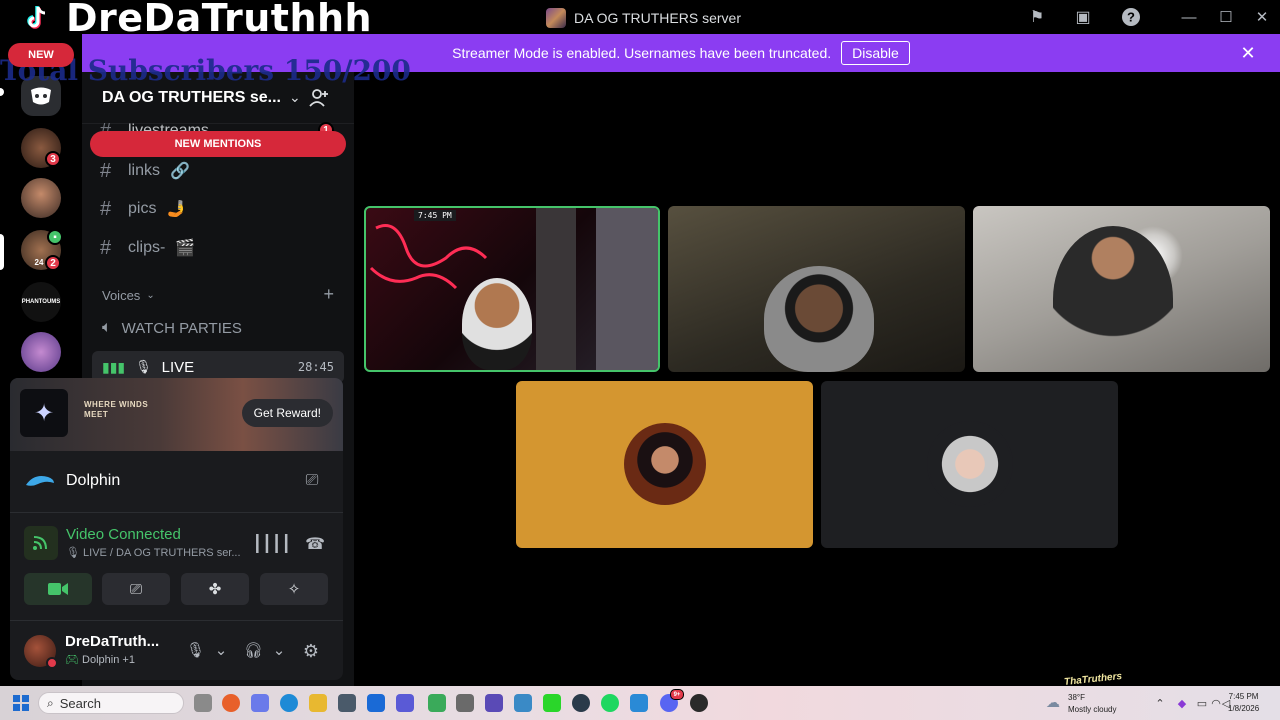 Image resolution: width=1280 pixels, height=720 pixels. Describe the element at coordinates (53, 263) in the screenshot. I see `unread-badge: 2` at that location.